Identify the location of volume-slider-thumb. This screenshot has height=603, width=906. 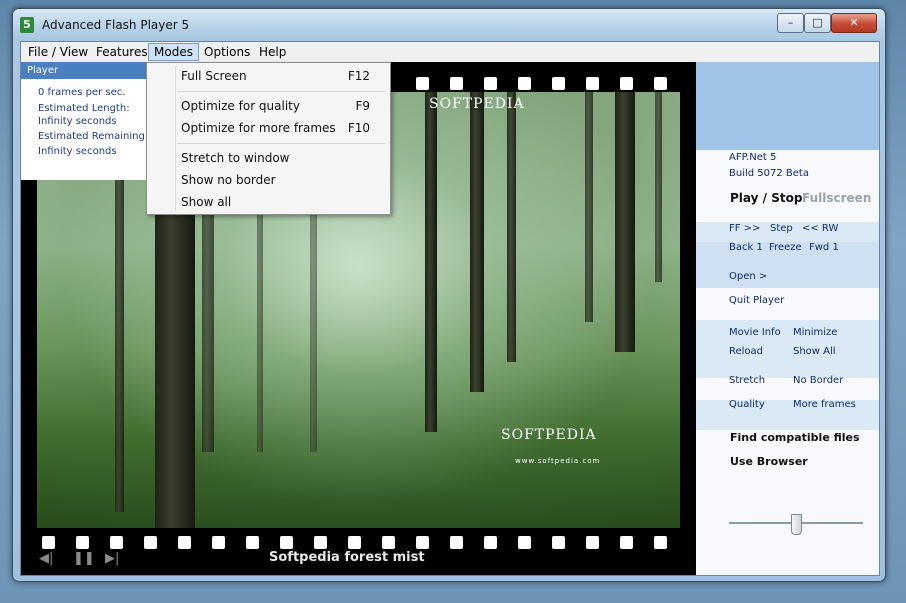
(796, 524).